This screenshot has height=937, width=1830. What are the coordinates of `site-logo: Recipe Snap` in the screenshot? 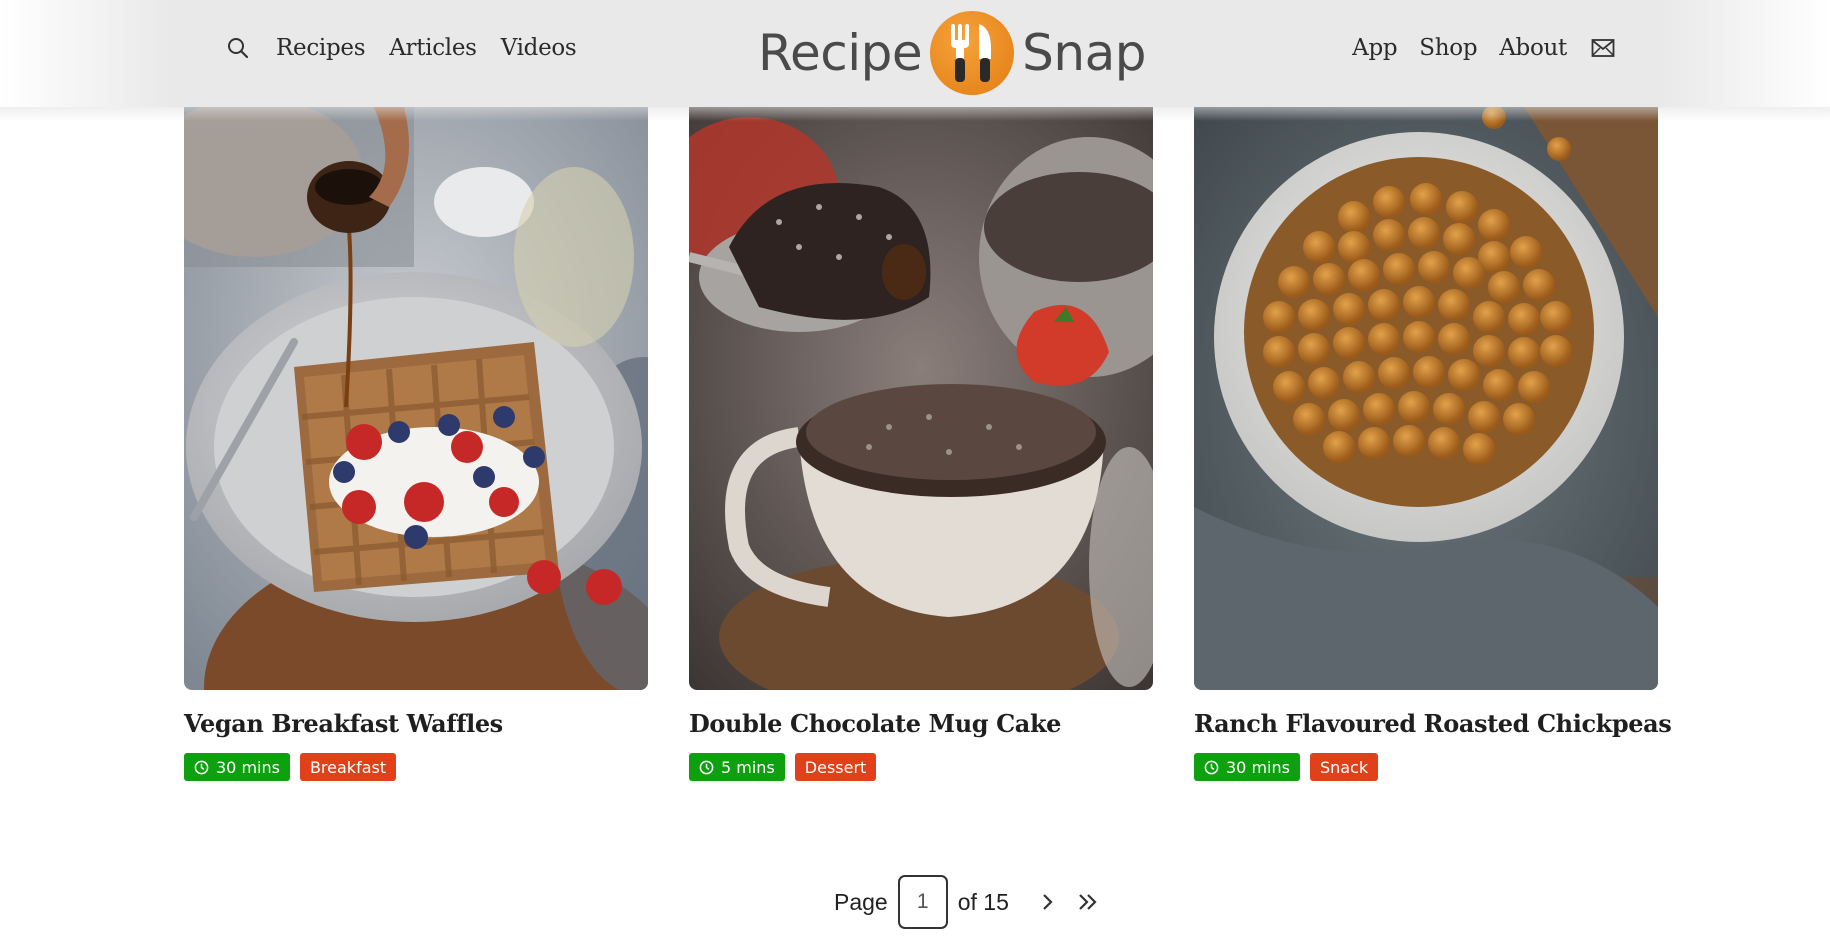 It's located at (952, 53).